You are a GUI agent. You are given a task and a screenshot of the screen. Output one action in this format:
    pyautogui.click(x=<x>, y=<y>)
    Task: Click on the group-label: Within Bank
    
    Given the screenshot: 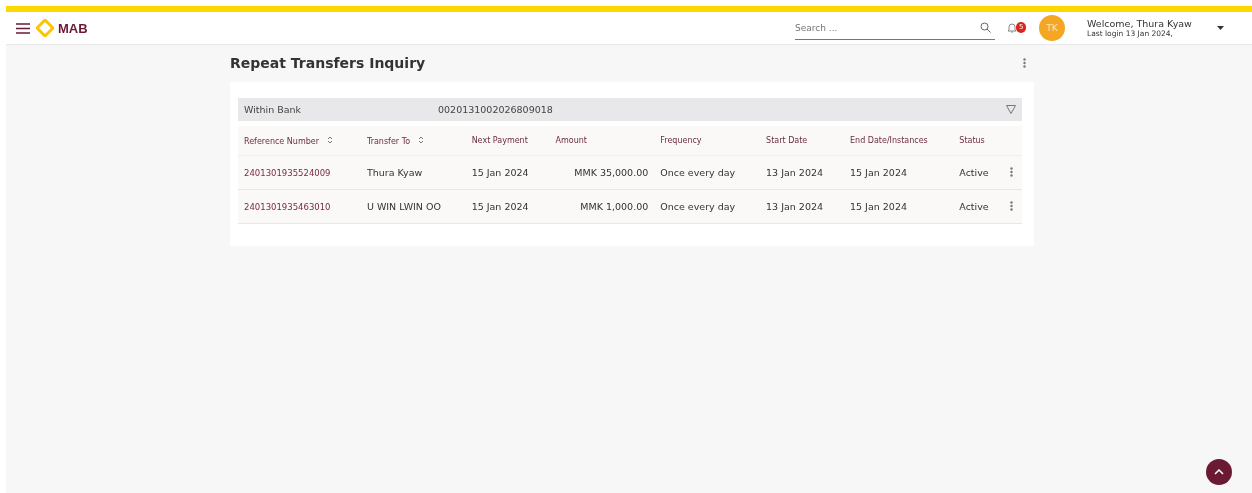 What is the action you would take?
    pyautogui.click(x=273, y=109)
    